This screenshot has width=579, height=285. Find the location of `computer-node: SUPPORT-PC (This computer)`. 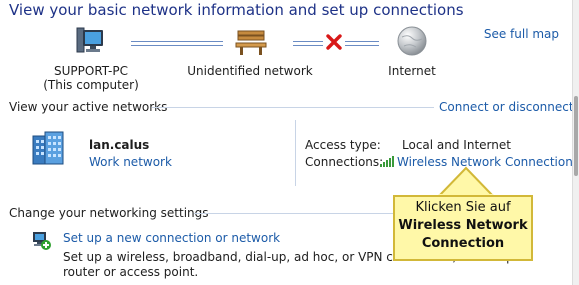

computer-node: SUPPORT-PC (This computer) is located at coordinates (91, 78).